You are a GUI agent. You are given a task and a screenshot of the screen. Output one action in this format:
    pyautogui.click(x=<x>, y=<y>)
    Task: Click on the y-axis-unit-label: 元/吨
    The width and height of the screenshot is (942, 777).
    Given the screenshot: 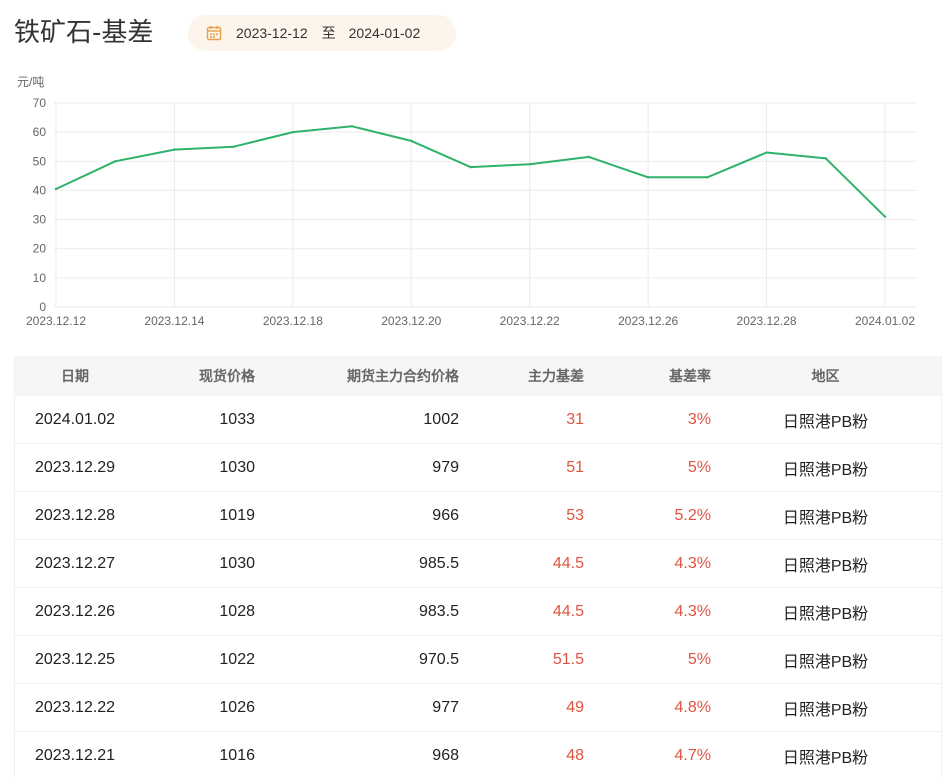 What is the action you would take?
    pyautogui.click(x=30, y=82)
    